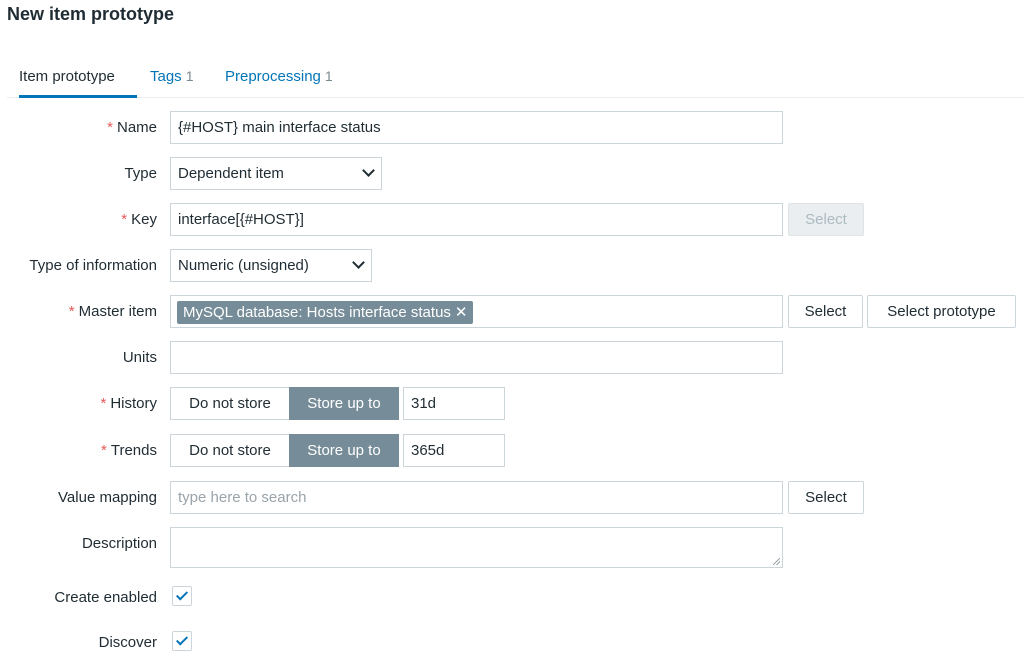 The width and height of the screenshot is (1024, 670). I want to click on type-of-information-select: Numeric (unsigned), so click(271, 265).